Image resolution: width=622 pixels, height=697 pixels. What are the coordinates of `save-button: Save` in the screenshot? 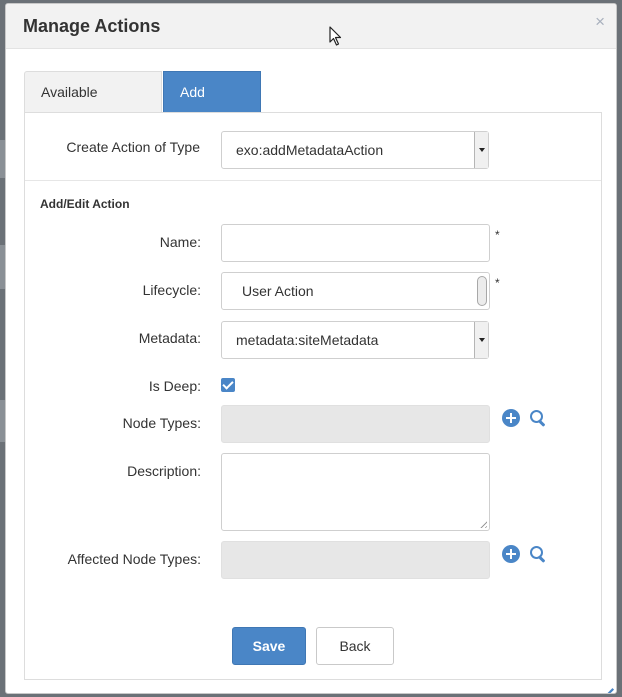 It's located at (269, 646).